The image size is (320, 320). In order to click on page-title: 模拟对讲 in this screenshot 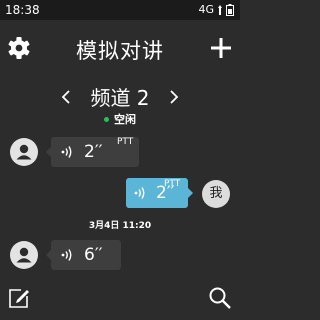, I will do `click(120, 51)`.